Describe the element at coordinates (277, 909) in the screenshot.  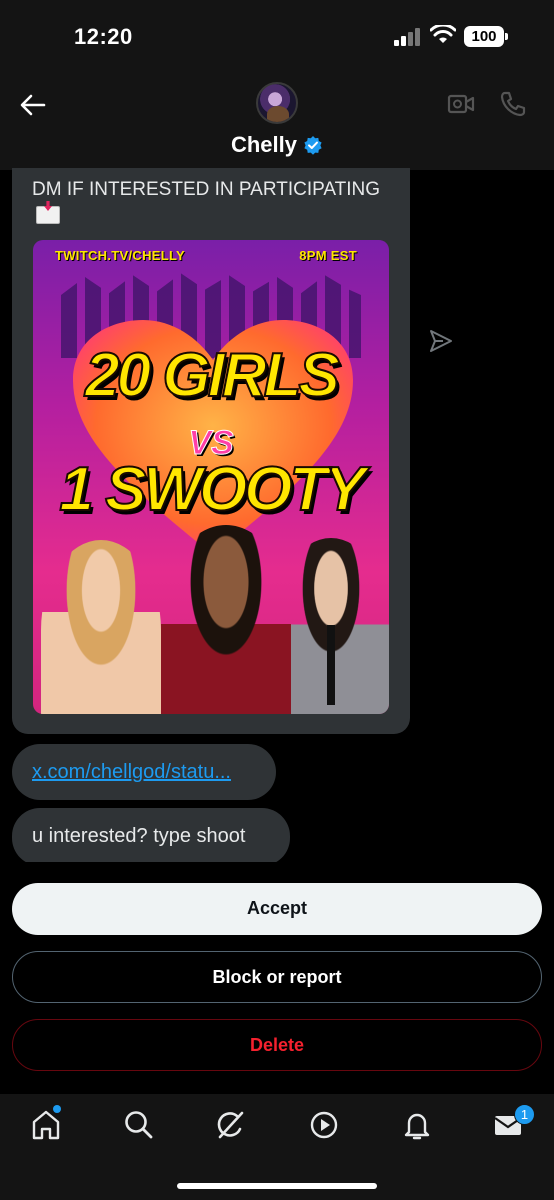
I see `accept-button: Accept` at that location.